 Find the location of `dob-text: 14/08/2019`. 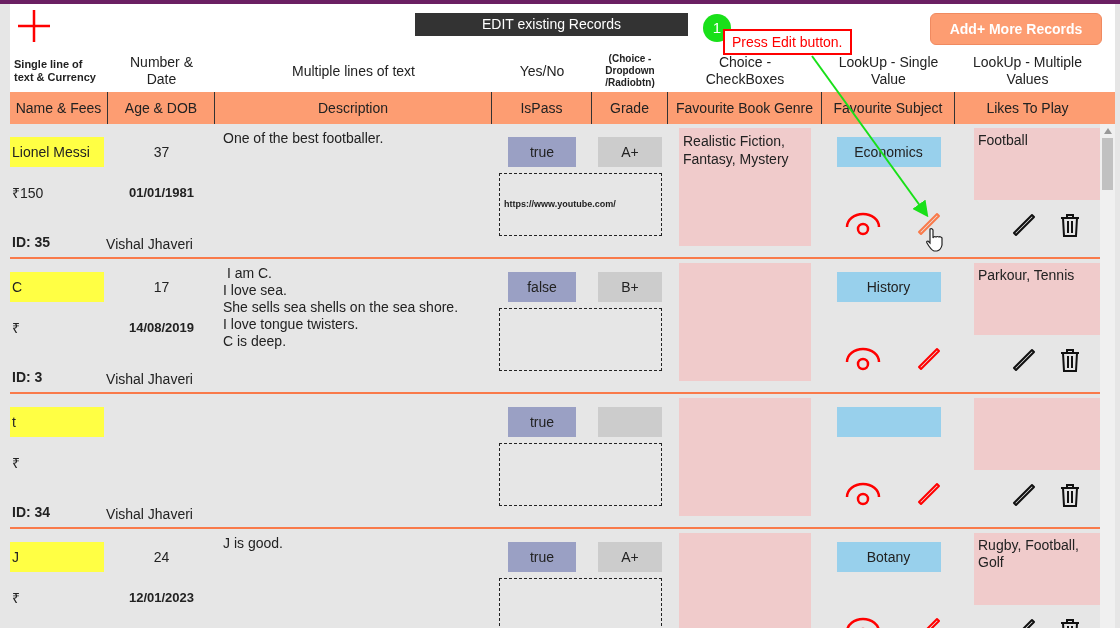

dob-text: 14/08/2019 is located at coordinates (161, 328).